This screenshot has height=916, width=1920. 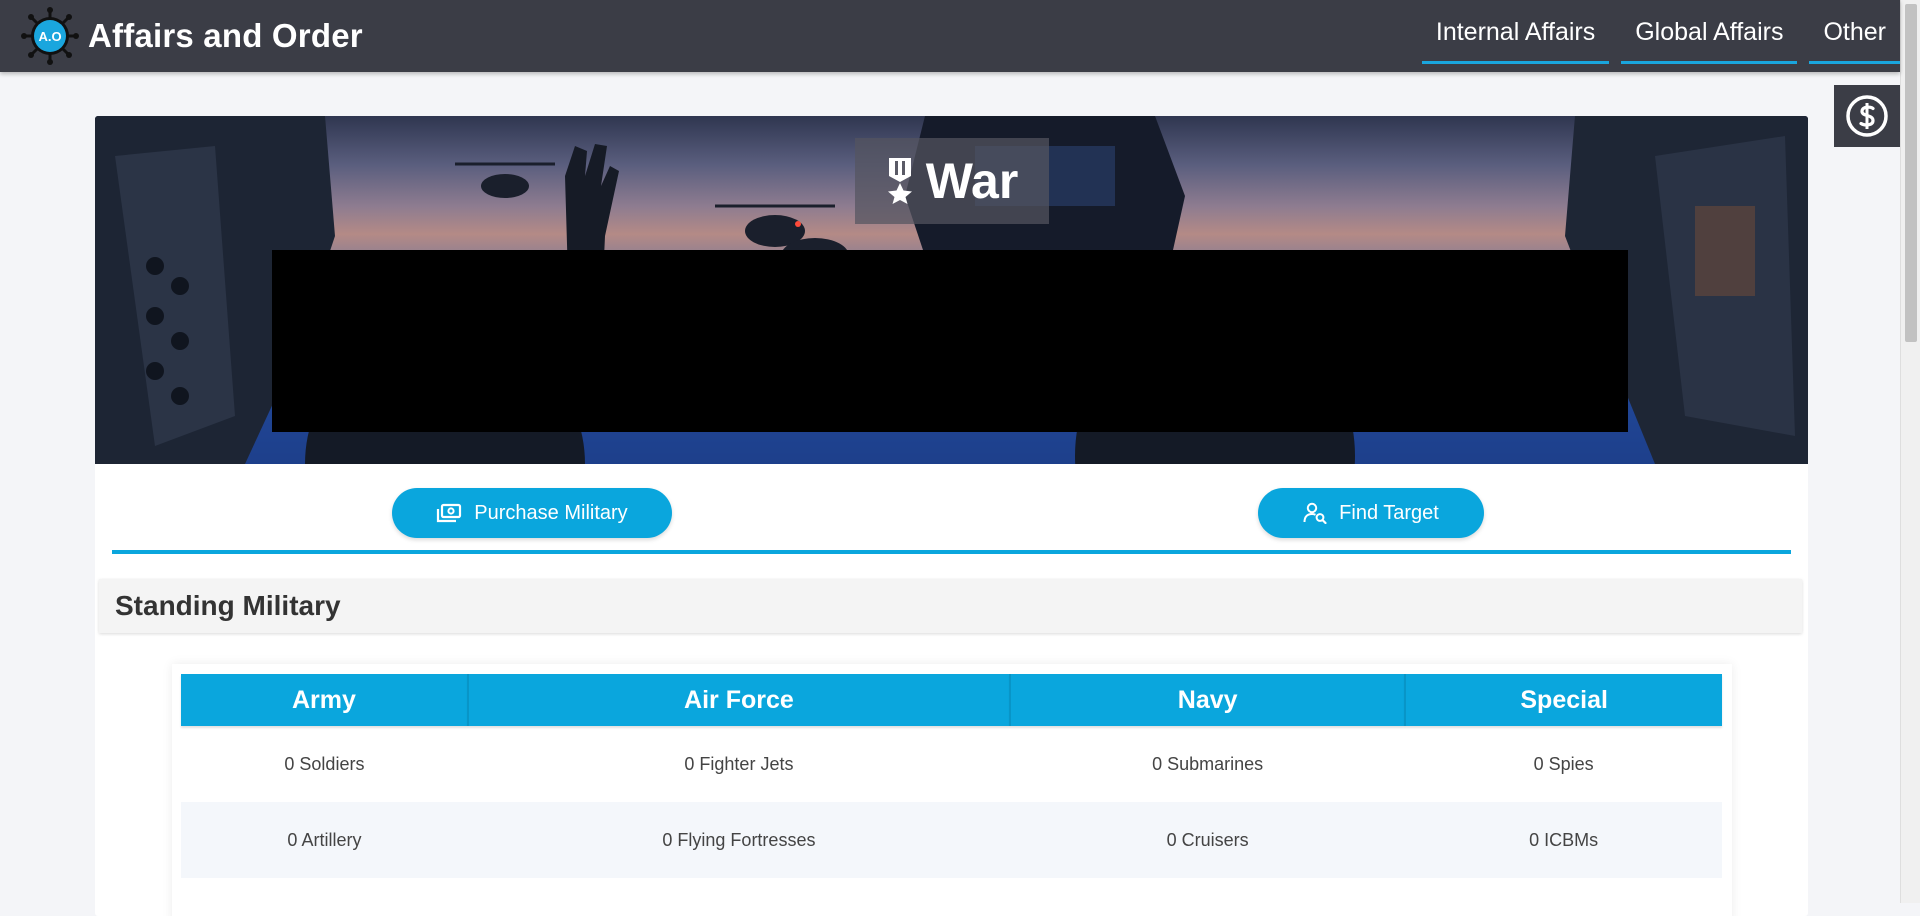 I want to click on section-divider, so click(x=951, y=552).